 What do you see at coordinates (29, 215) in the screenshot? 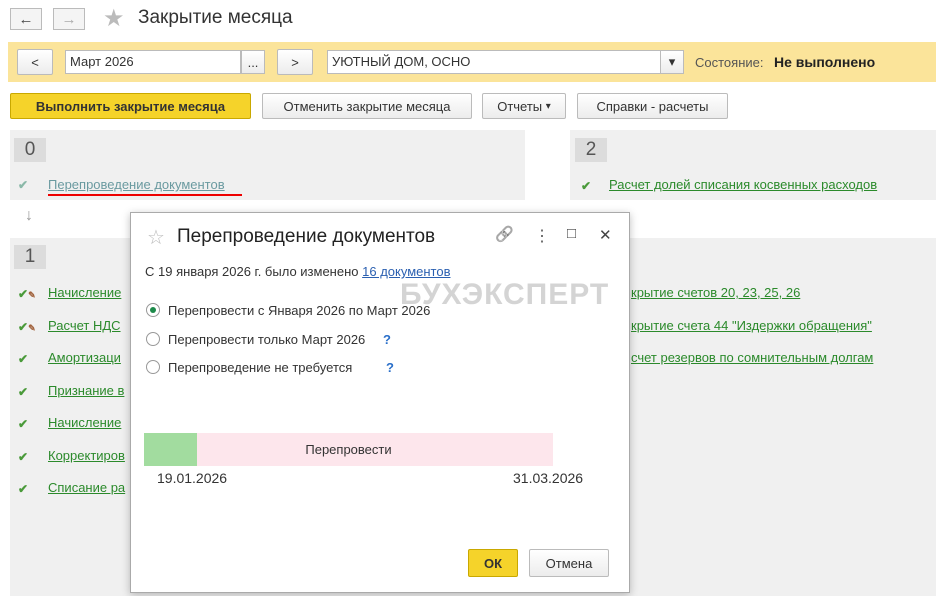
I see `arrow-down-icon: ↓` at bounding box center [29, 215].